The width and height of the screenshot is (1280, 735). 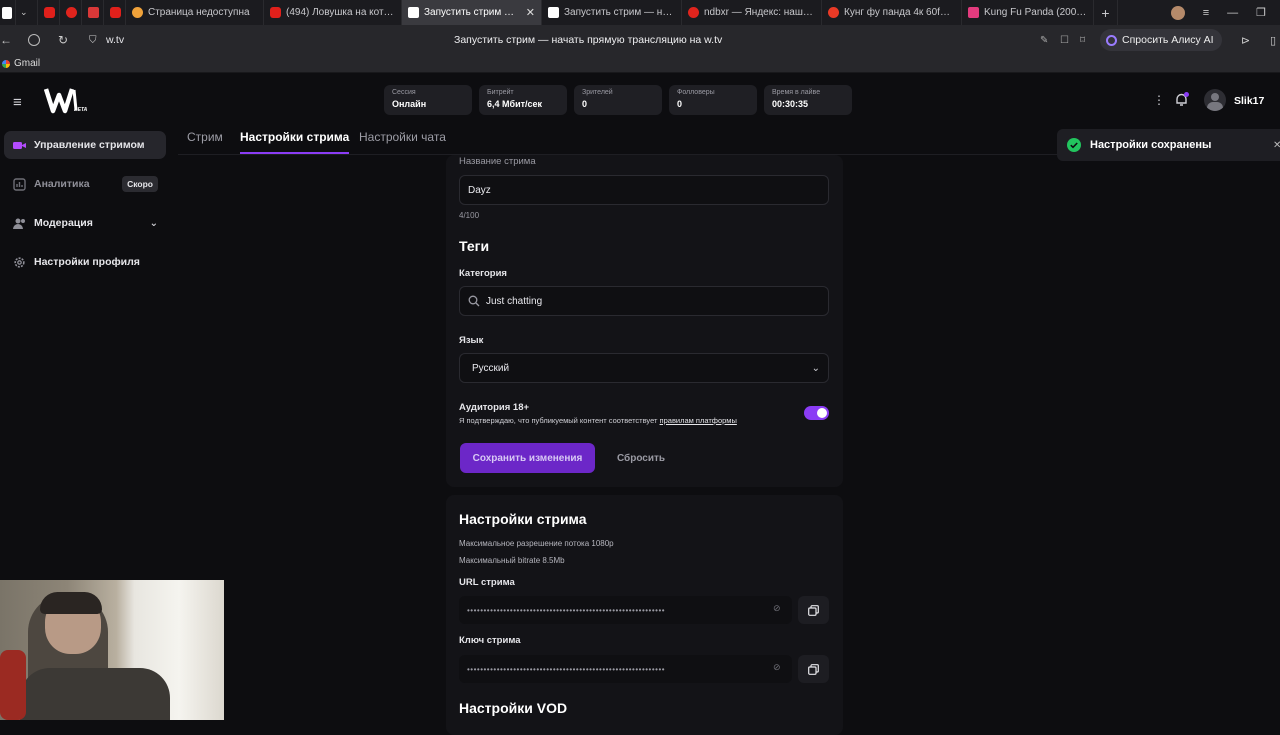 I want to click on mail-icon, so click(x=93, y=12).